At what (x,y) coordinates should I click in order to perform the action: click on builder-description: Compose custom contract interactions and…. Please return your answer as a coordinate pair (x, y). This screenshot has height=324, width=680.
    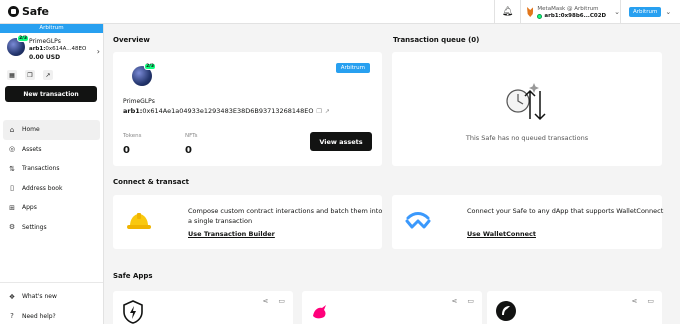
    Looking at the image, I should click on (285, 216).